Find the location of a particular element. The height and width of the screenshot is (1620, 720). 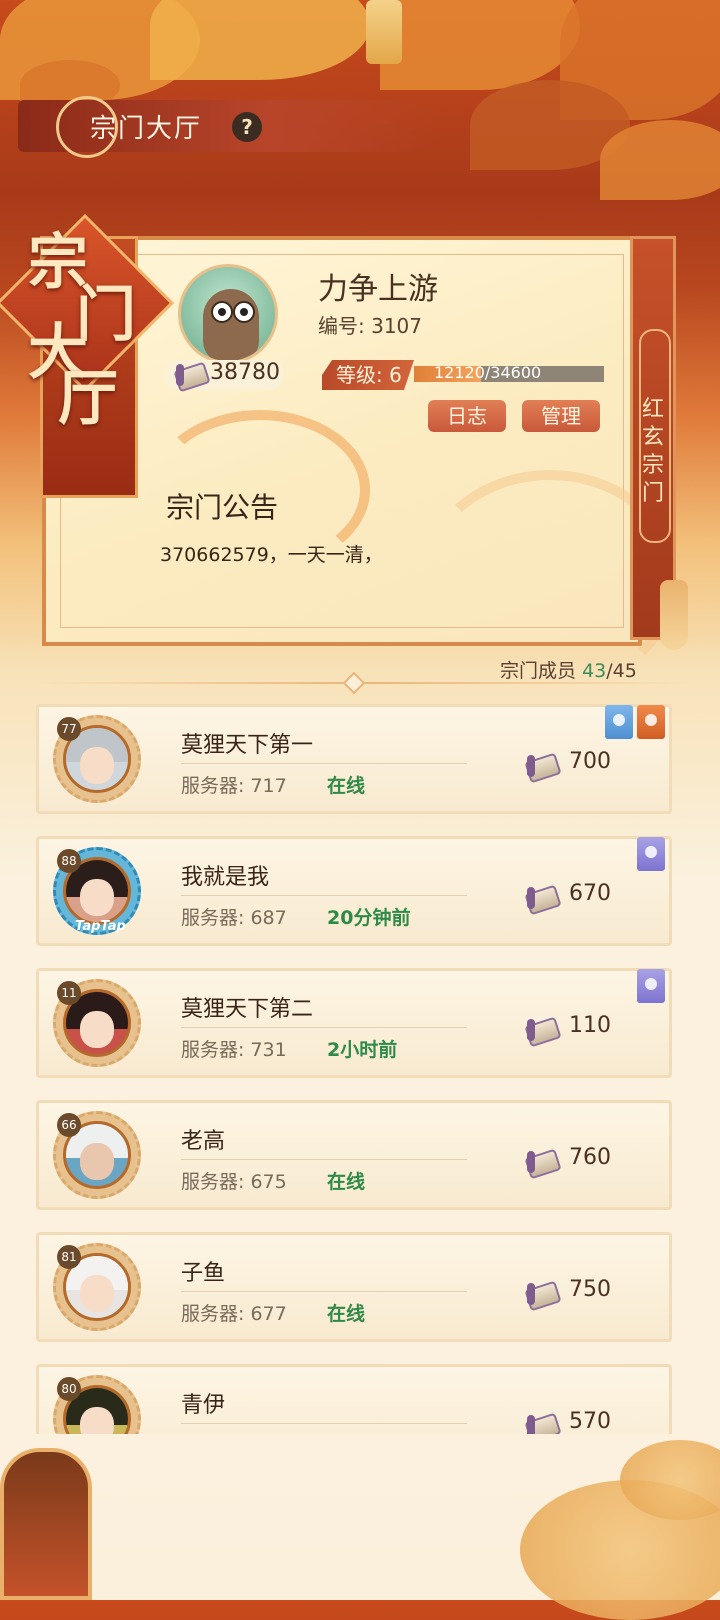

members-label: 宗门成员 is located at coordinates (538, 671).